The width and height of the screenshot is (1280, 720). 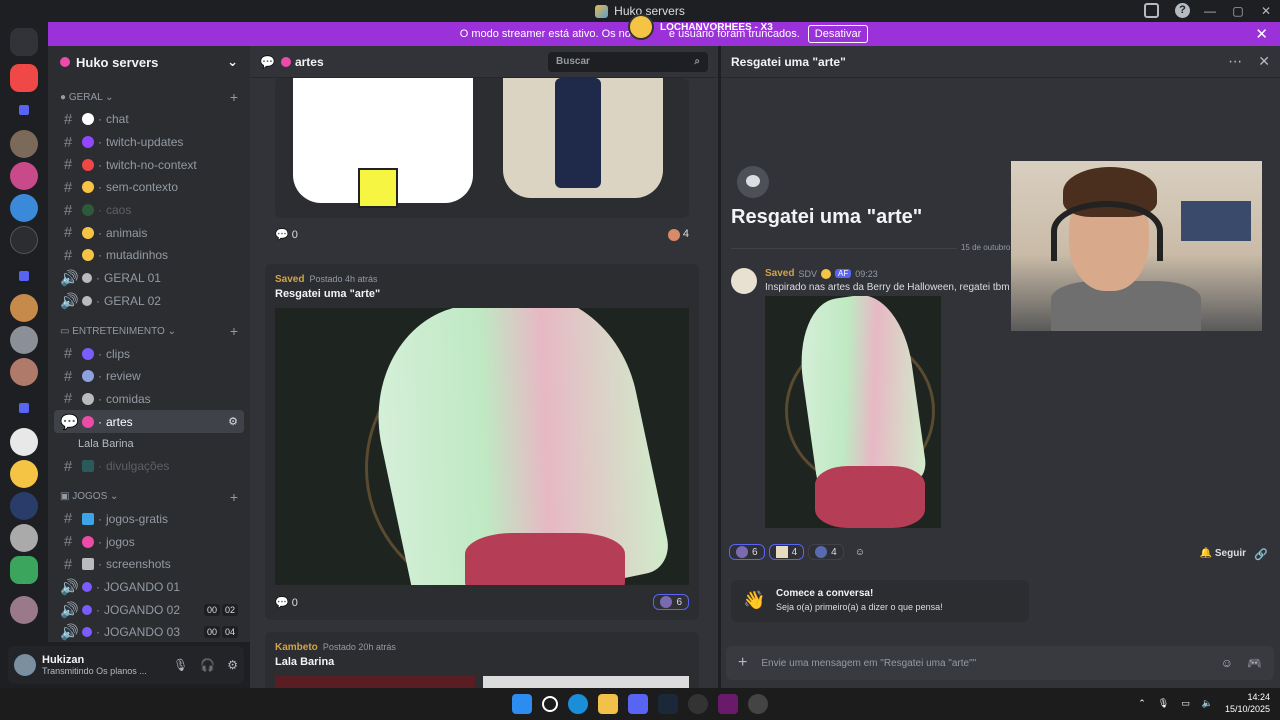 I want to click on channel-twitch-updates: # · twitch-updates, so click(x=149, y=142).